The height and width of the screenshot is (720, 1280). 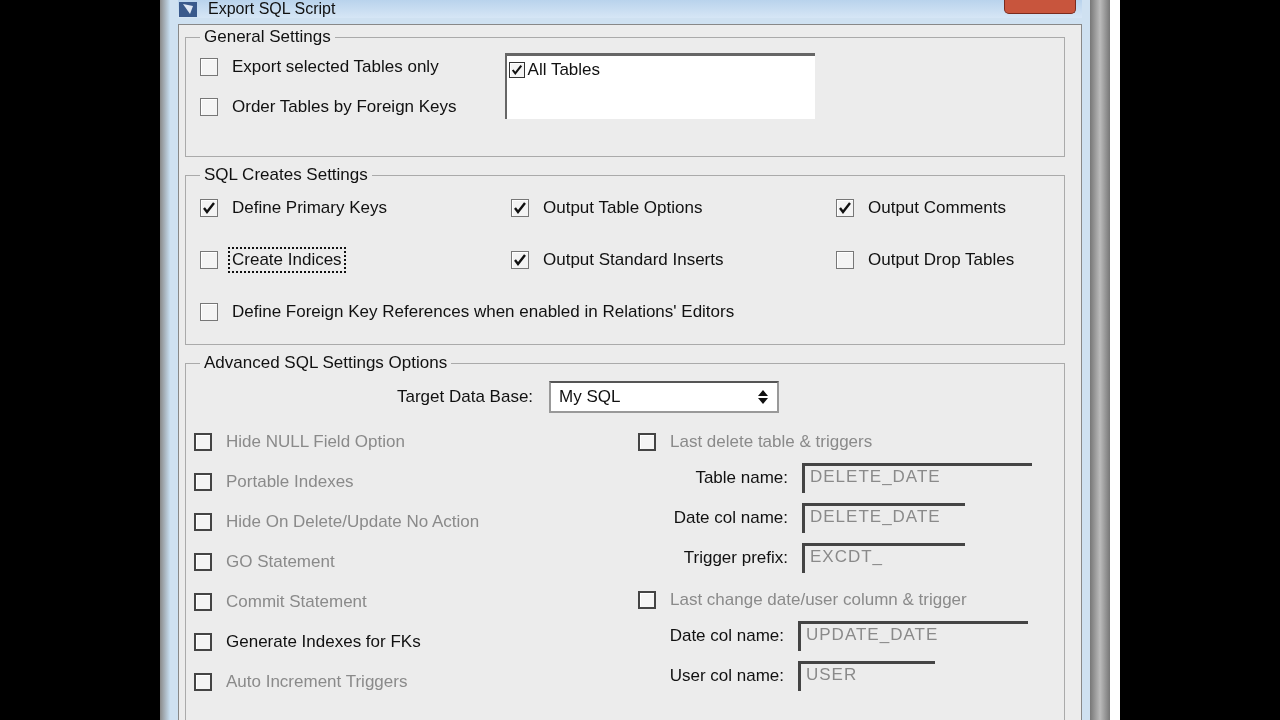 What do you see at coordinates (483, 312) in the screenshot?
I see `checkbox-label: Define Foreign Key References when enabled in Relations' Editors` at bounding box center [483, 312].